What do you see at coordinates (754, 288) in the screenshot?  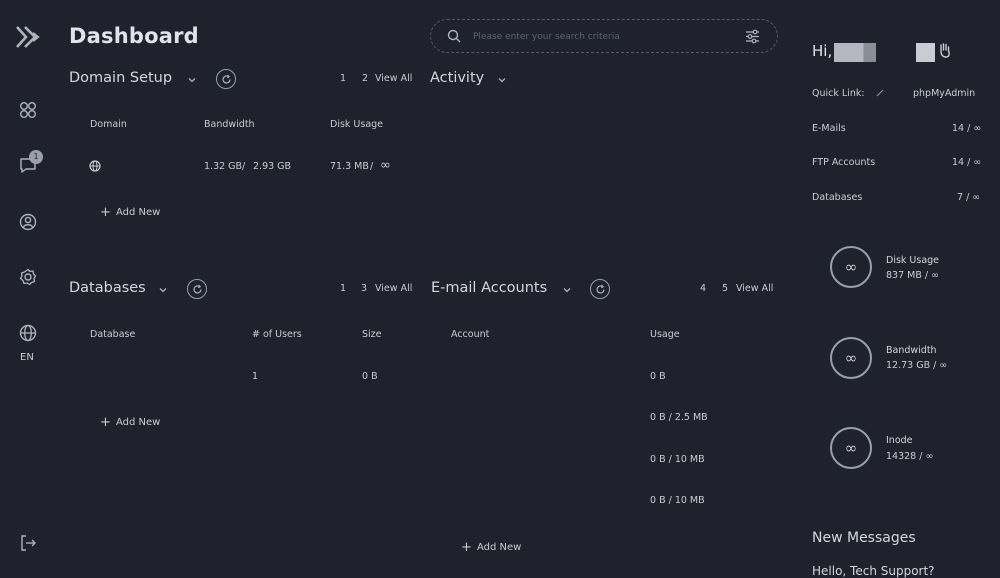 I see `email-view-all-link: View All` at bounding box center [754, 288].